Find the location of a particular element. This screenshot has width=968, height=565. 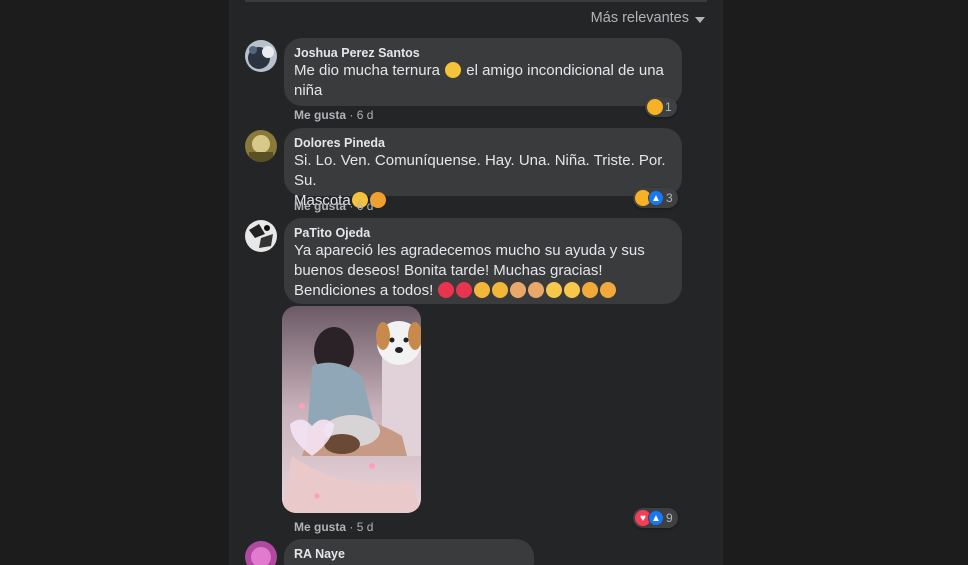

reaction-summary: ▲ 3 is located at coordinates (655, 198).